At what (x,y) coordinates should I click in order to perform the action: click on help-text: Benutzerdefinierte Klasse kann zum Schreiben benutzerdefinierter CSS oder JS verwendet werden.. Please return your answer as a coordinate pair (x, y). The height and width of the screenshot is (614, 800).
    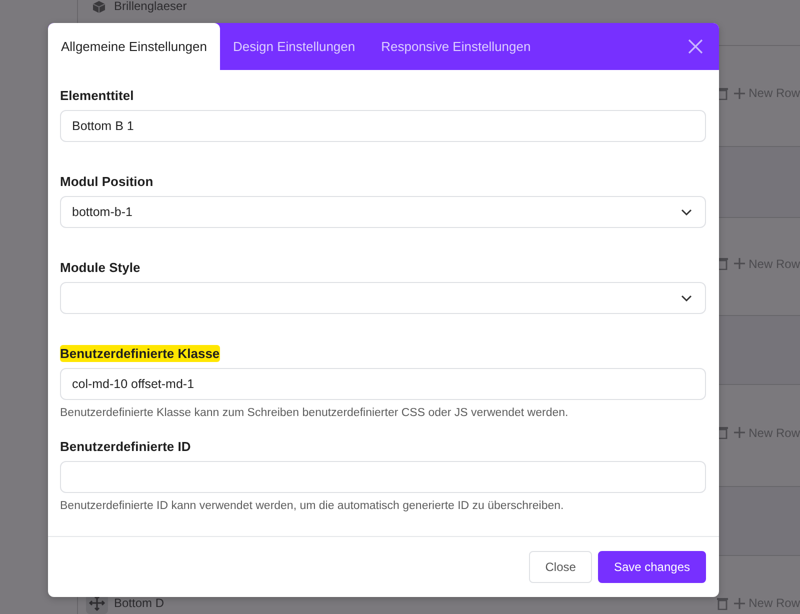
    Looking at the image, I should click on (315, 413).